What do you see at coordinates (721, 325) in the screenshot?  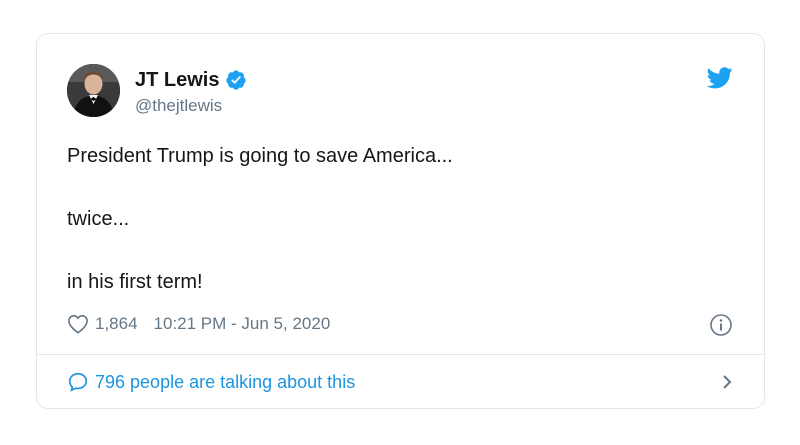 I see `info-icon` at bounding box center [721, 325].